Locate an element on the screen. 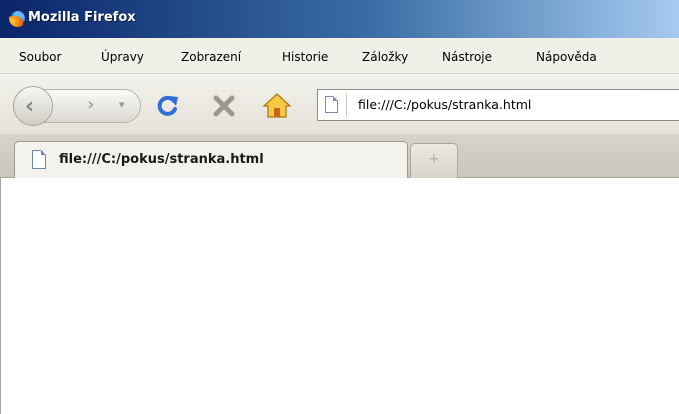 This screenshot has height=414, width=679. menu-zalozky: Záložky is located at coordinates (385, 57).